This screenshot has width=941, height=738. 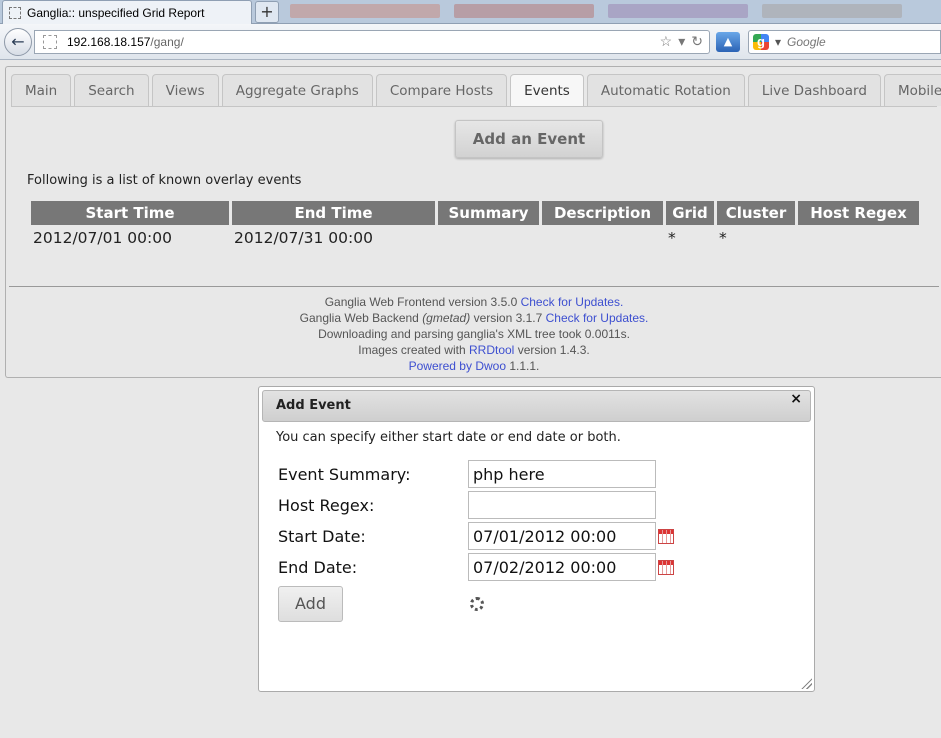 What do you see at coordinates (111, 90) in the screenshot?
I see `tab-search: Search` at bounding box center [111, 90].